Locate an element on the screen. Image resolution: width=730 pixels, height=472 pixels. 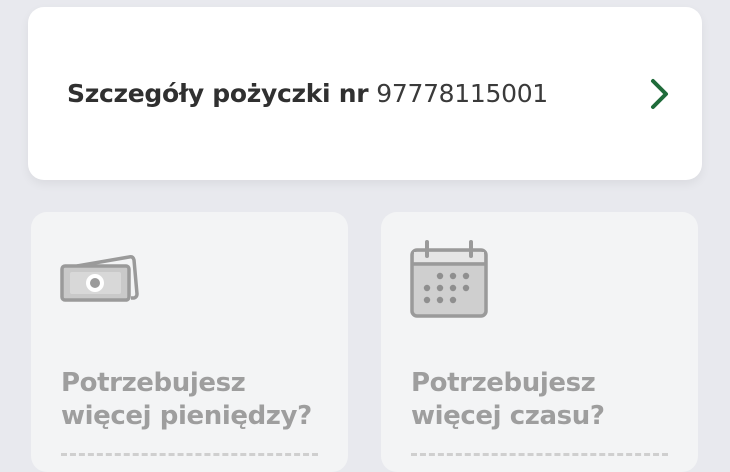
chevron-right-icon is located at coordinates (660, 94).